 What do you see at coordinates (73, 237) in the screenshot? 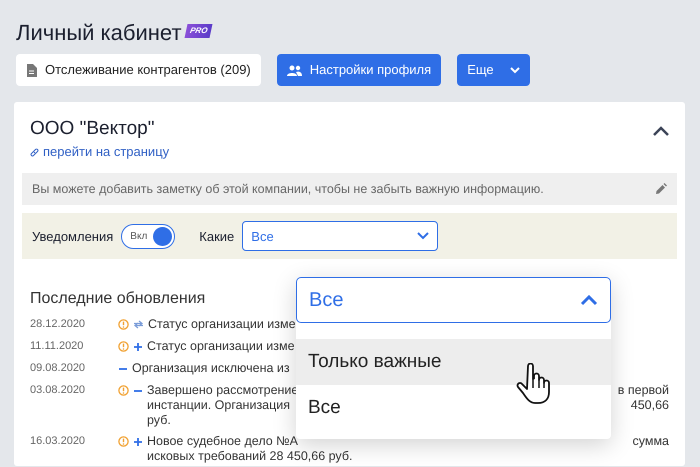
I see `notifications-label: Уведомления` at bounding box center [73, 237].